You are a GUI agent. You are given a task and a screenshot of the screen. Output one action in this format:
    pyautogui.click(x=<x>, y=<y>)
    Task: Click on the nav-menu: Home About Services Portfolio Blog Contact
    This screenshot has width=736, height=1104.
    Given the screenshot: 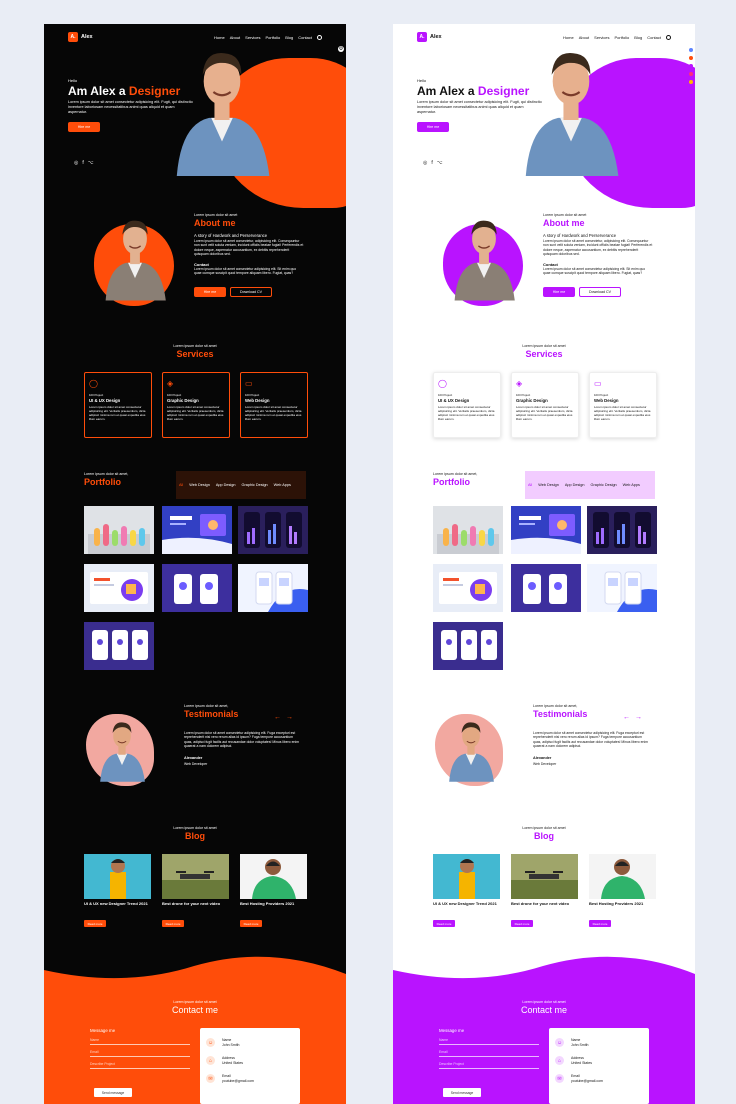 What is the action you would take?
    pyautogui.click(x=617, y=37)
    